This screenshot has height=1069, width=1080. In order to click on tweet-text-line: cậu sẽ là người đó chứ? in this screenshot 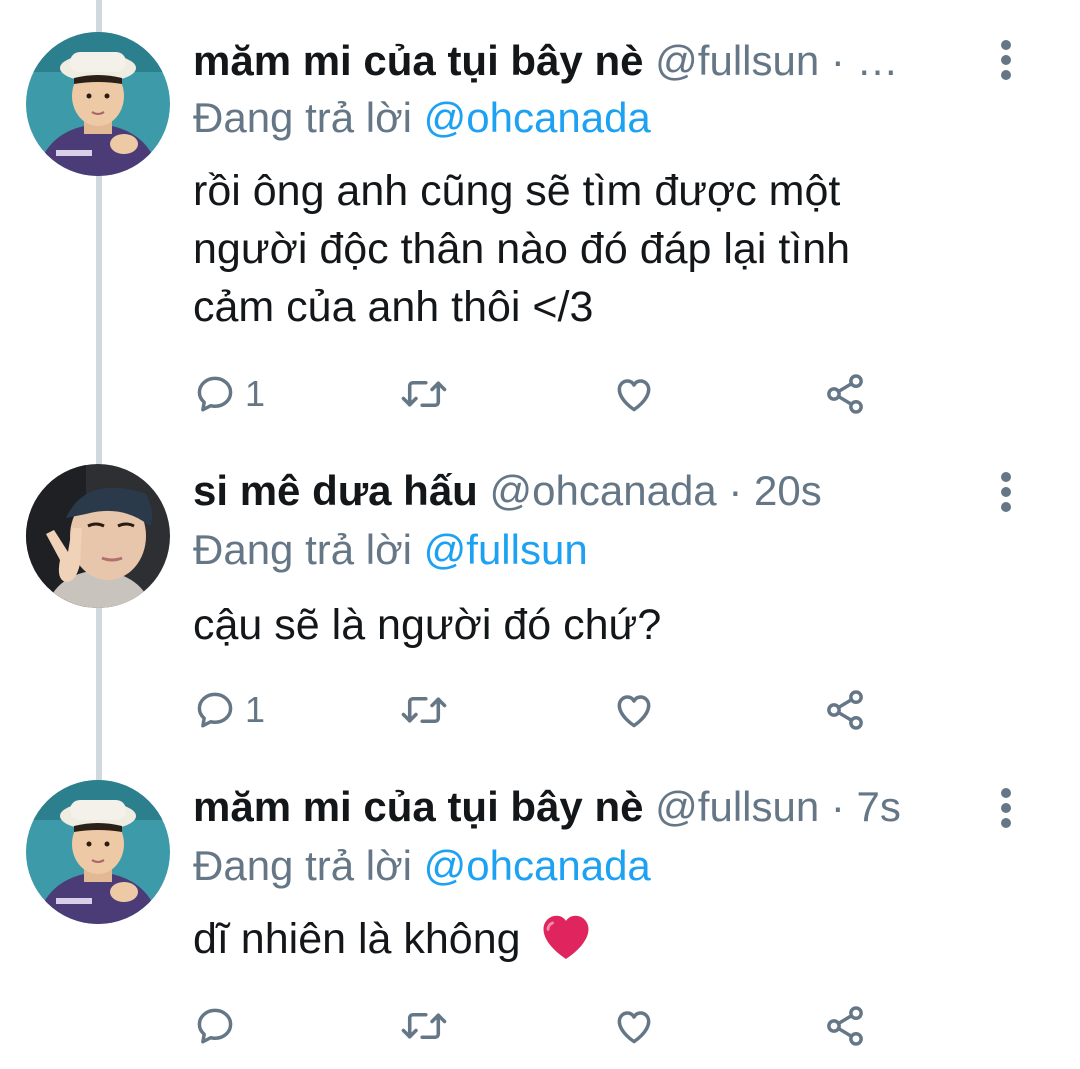, I will do `click(427, 625)`.